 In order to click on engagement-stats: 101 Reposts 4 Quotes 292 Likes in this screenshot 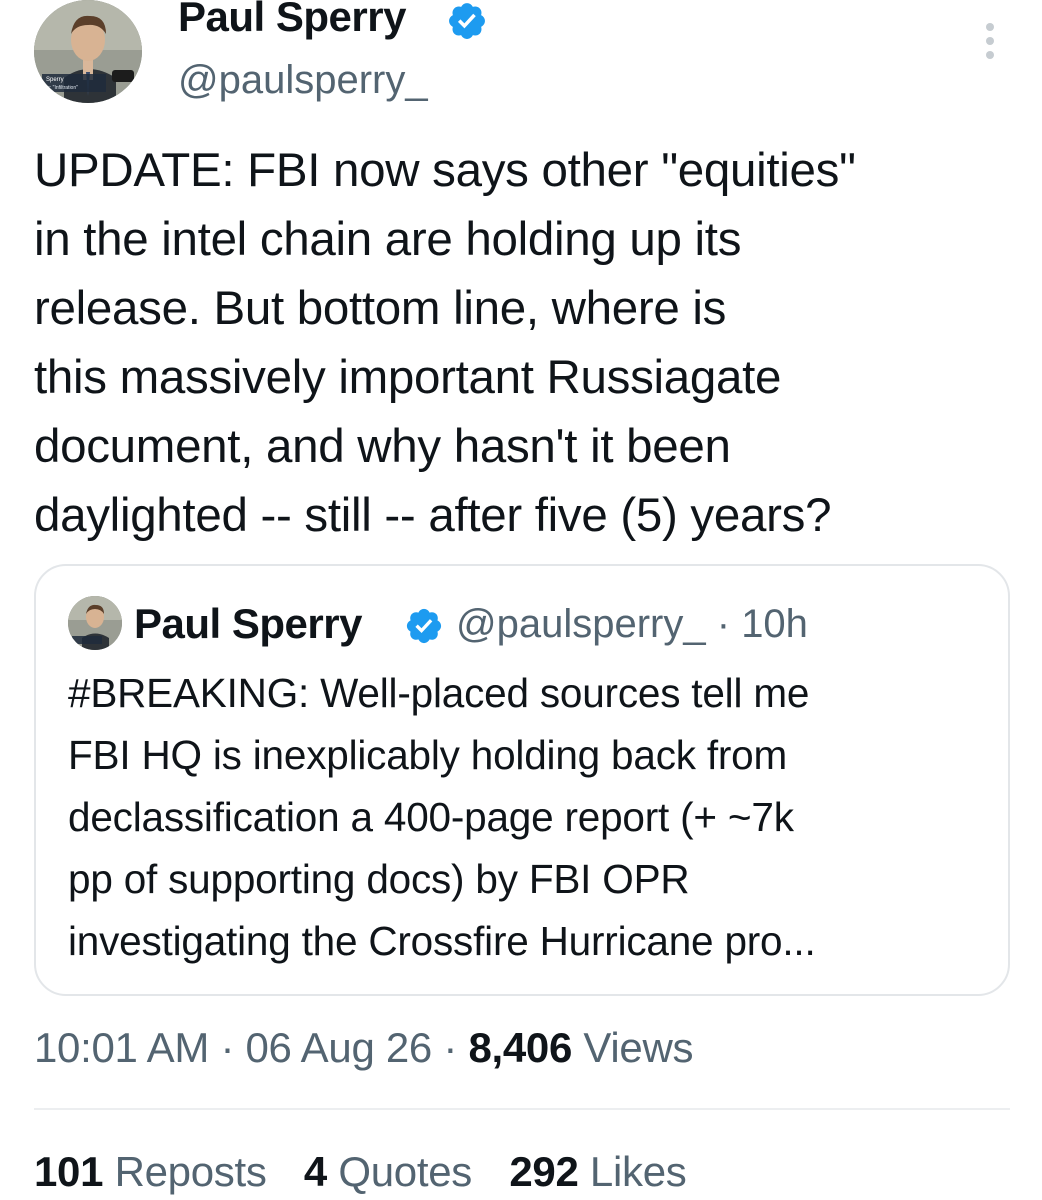, I will do `click(373, 1172)`.